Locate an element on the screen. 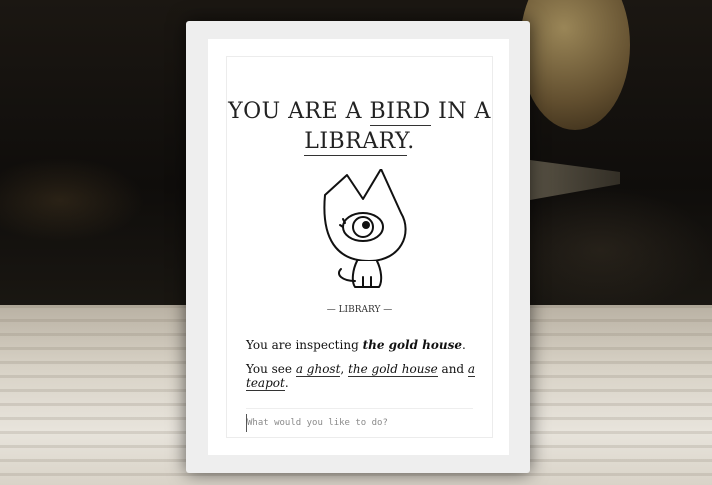  title-part: . is located at coordinates (411, 141).